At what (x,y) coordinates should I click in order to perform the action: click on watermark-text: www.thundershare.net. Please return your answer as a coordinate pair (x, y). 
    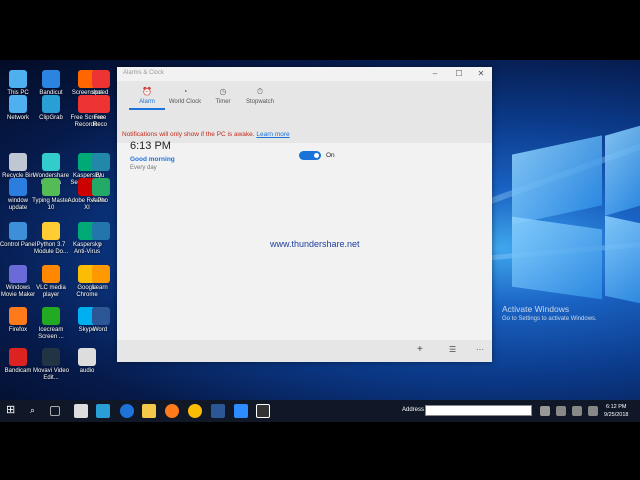
    Looking at the image, I should click on (315, 244).